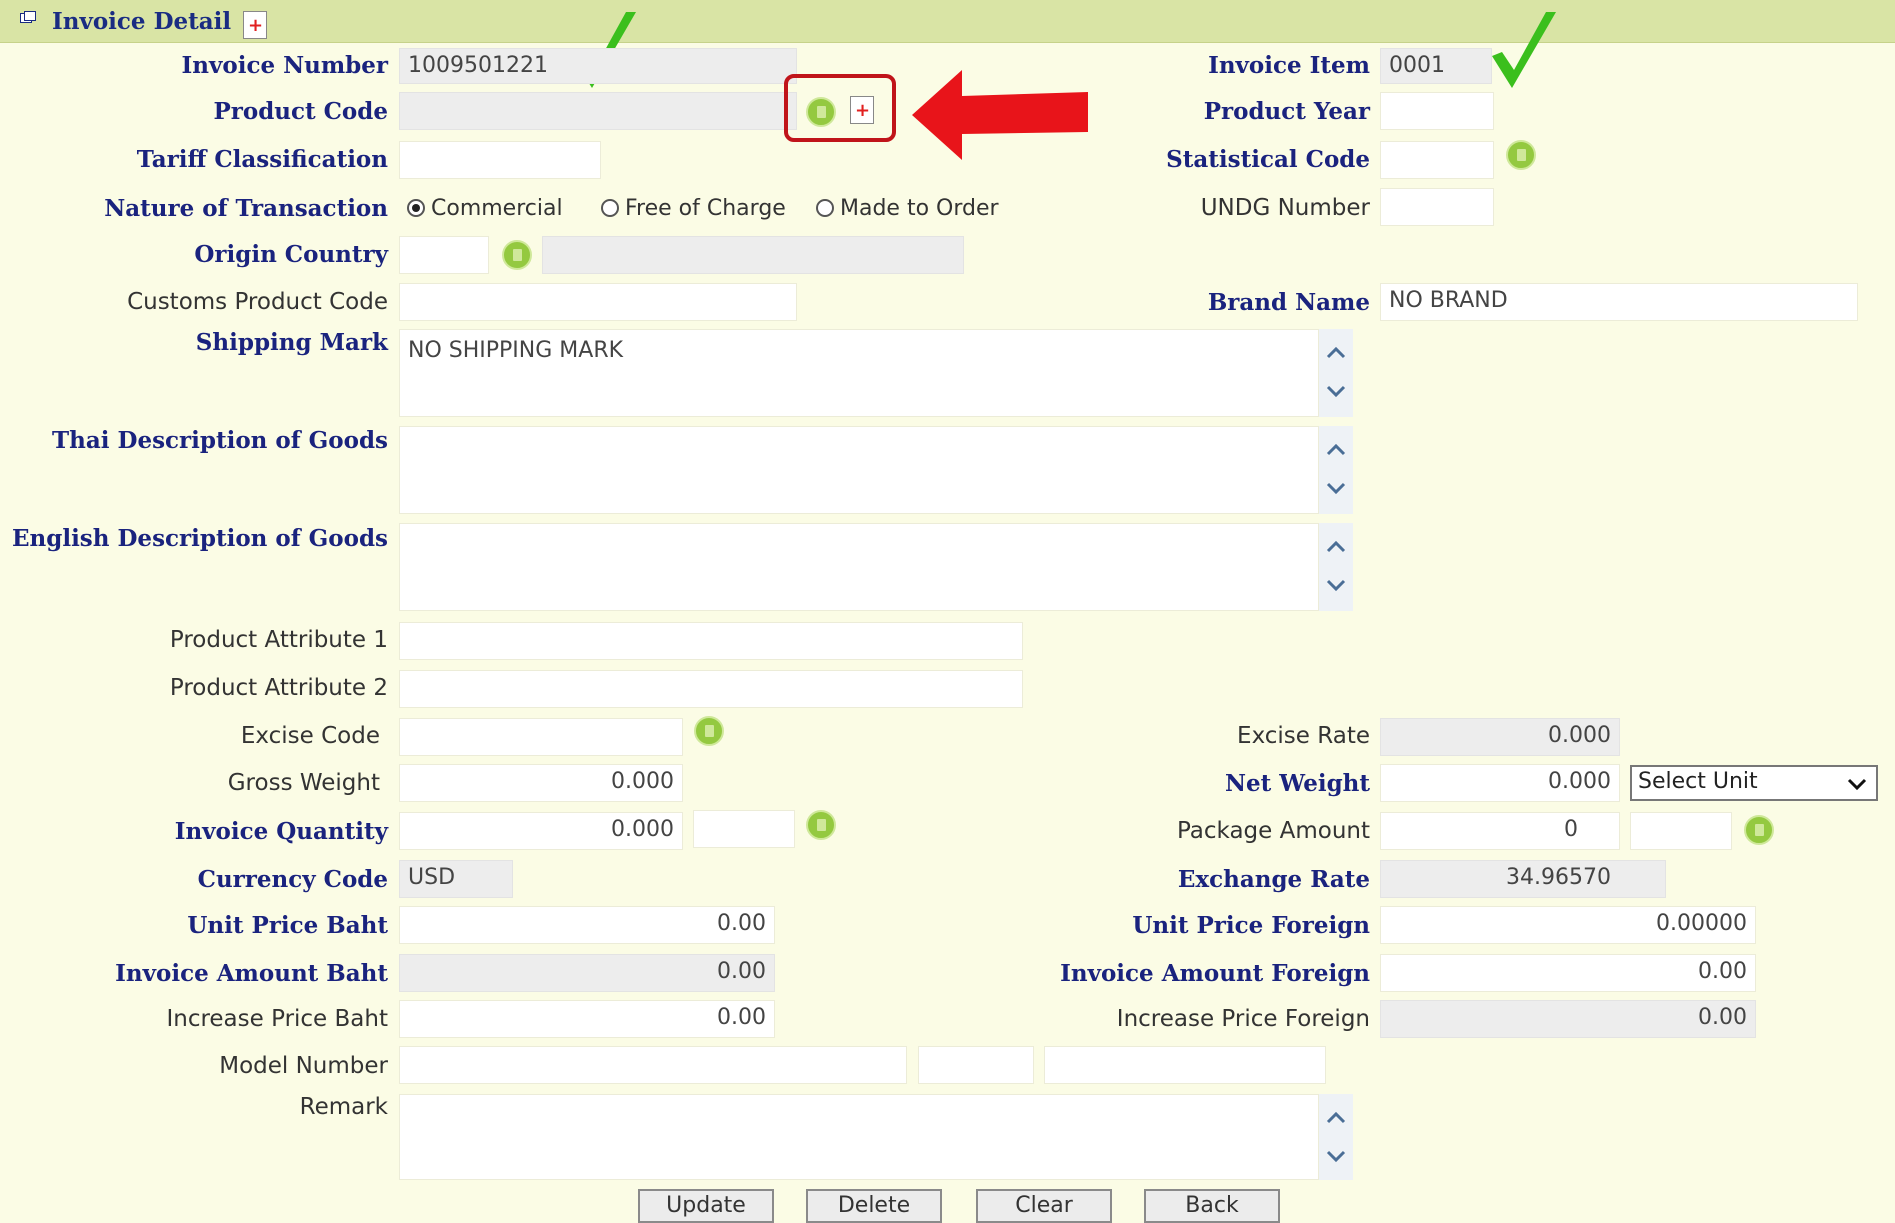  What do you see at coordinates (517, 255) in the screenshot?
I see `origin-country-lookup-icon` at bounding box center [517, 255].